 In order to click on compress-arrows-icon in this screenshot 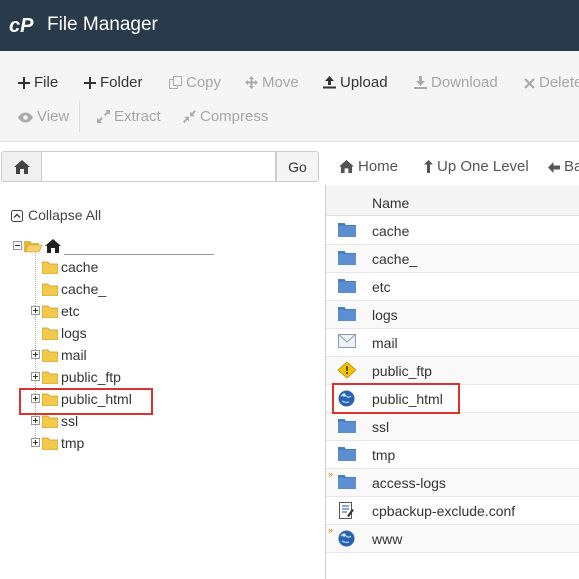, I will do `click(189, 116)`.